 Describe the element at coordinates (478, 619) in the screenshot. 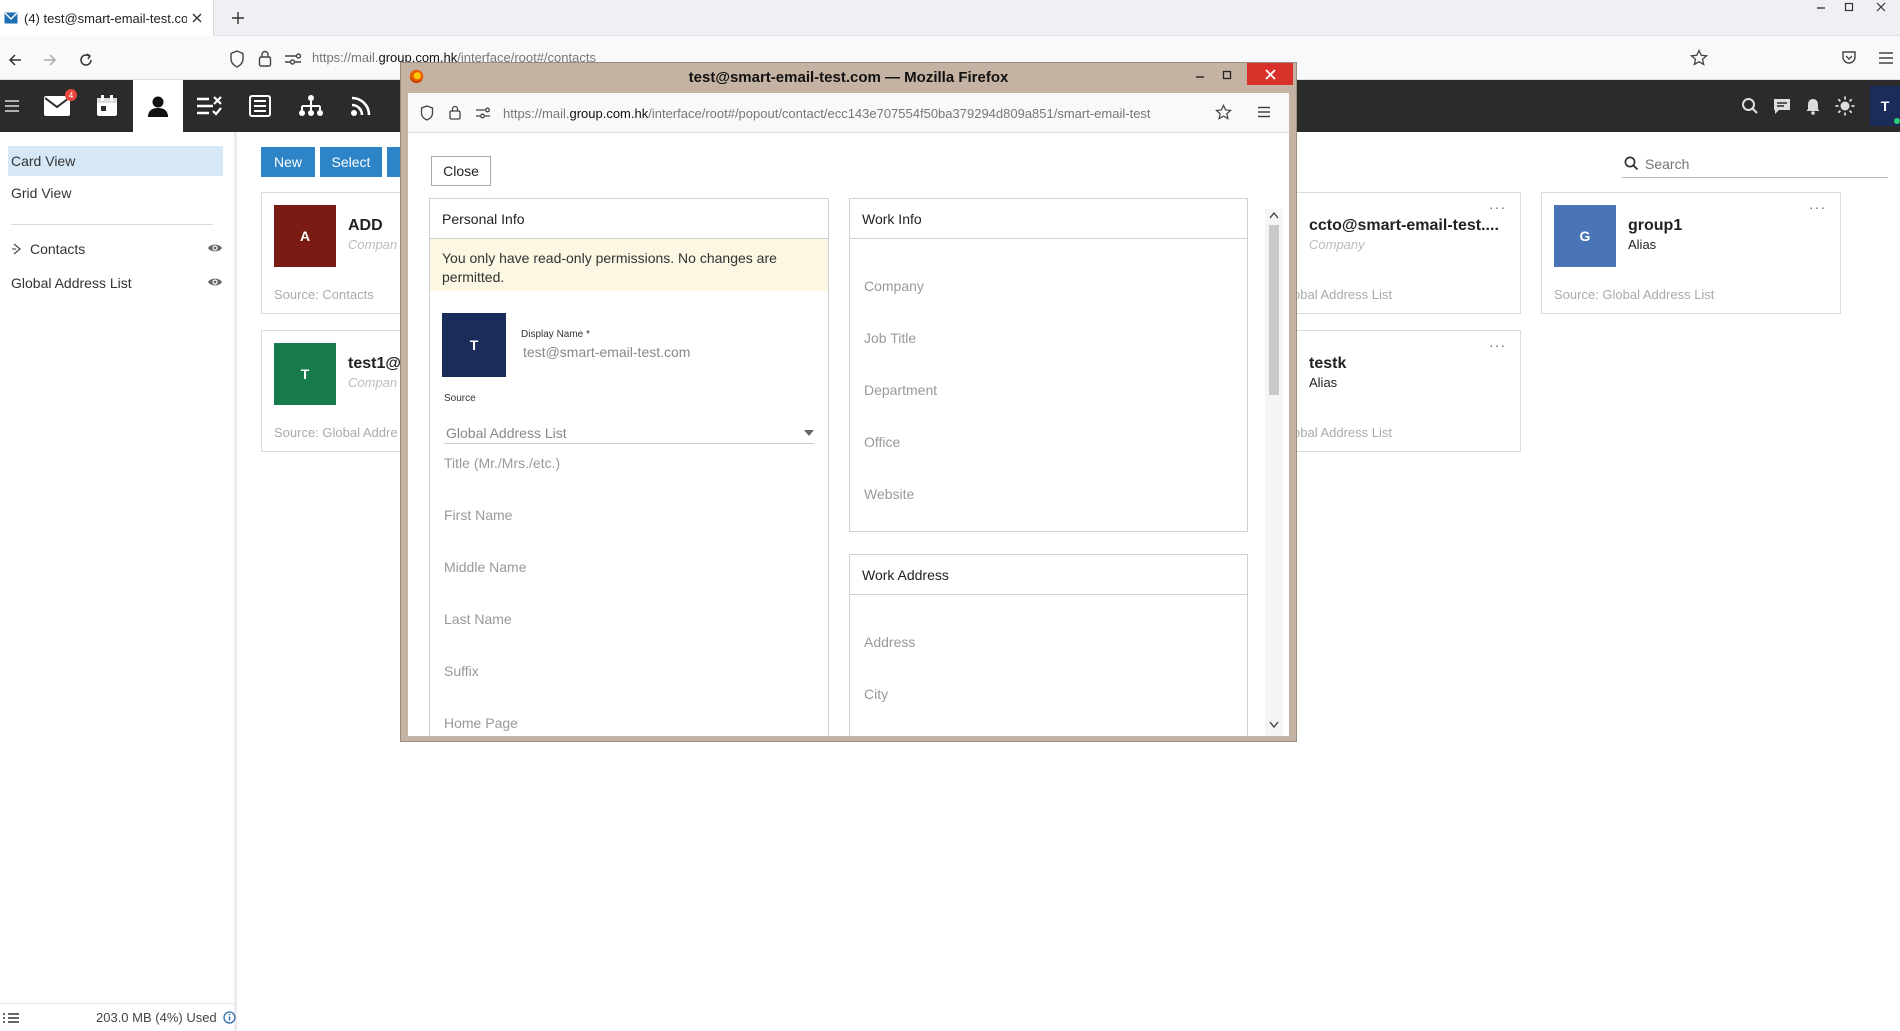

I see `last-name-field: Last Name` at that location.